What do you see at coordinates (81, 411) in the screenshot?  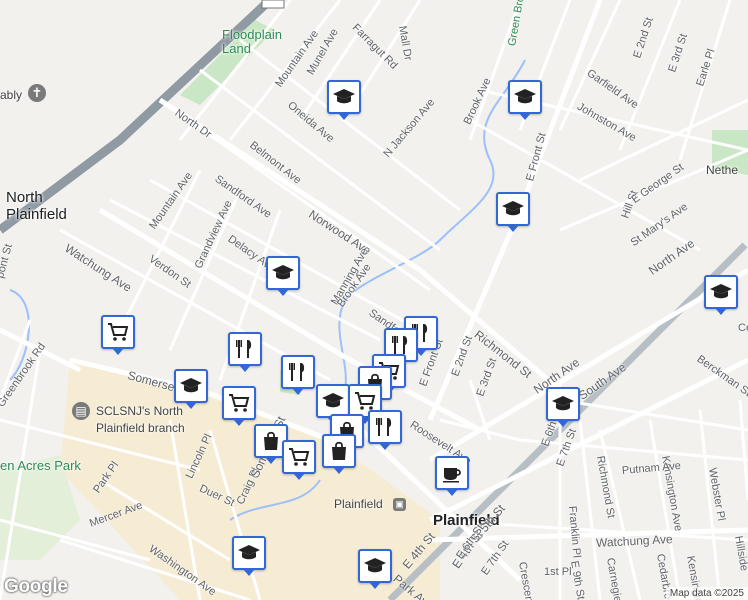 I see `library-icon: ▤` at bounding box center [81, 411].